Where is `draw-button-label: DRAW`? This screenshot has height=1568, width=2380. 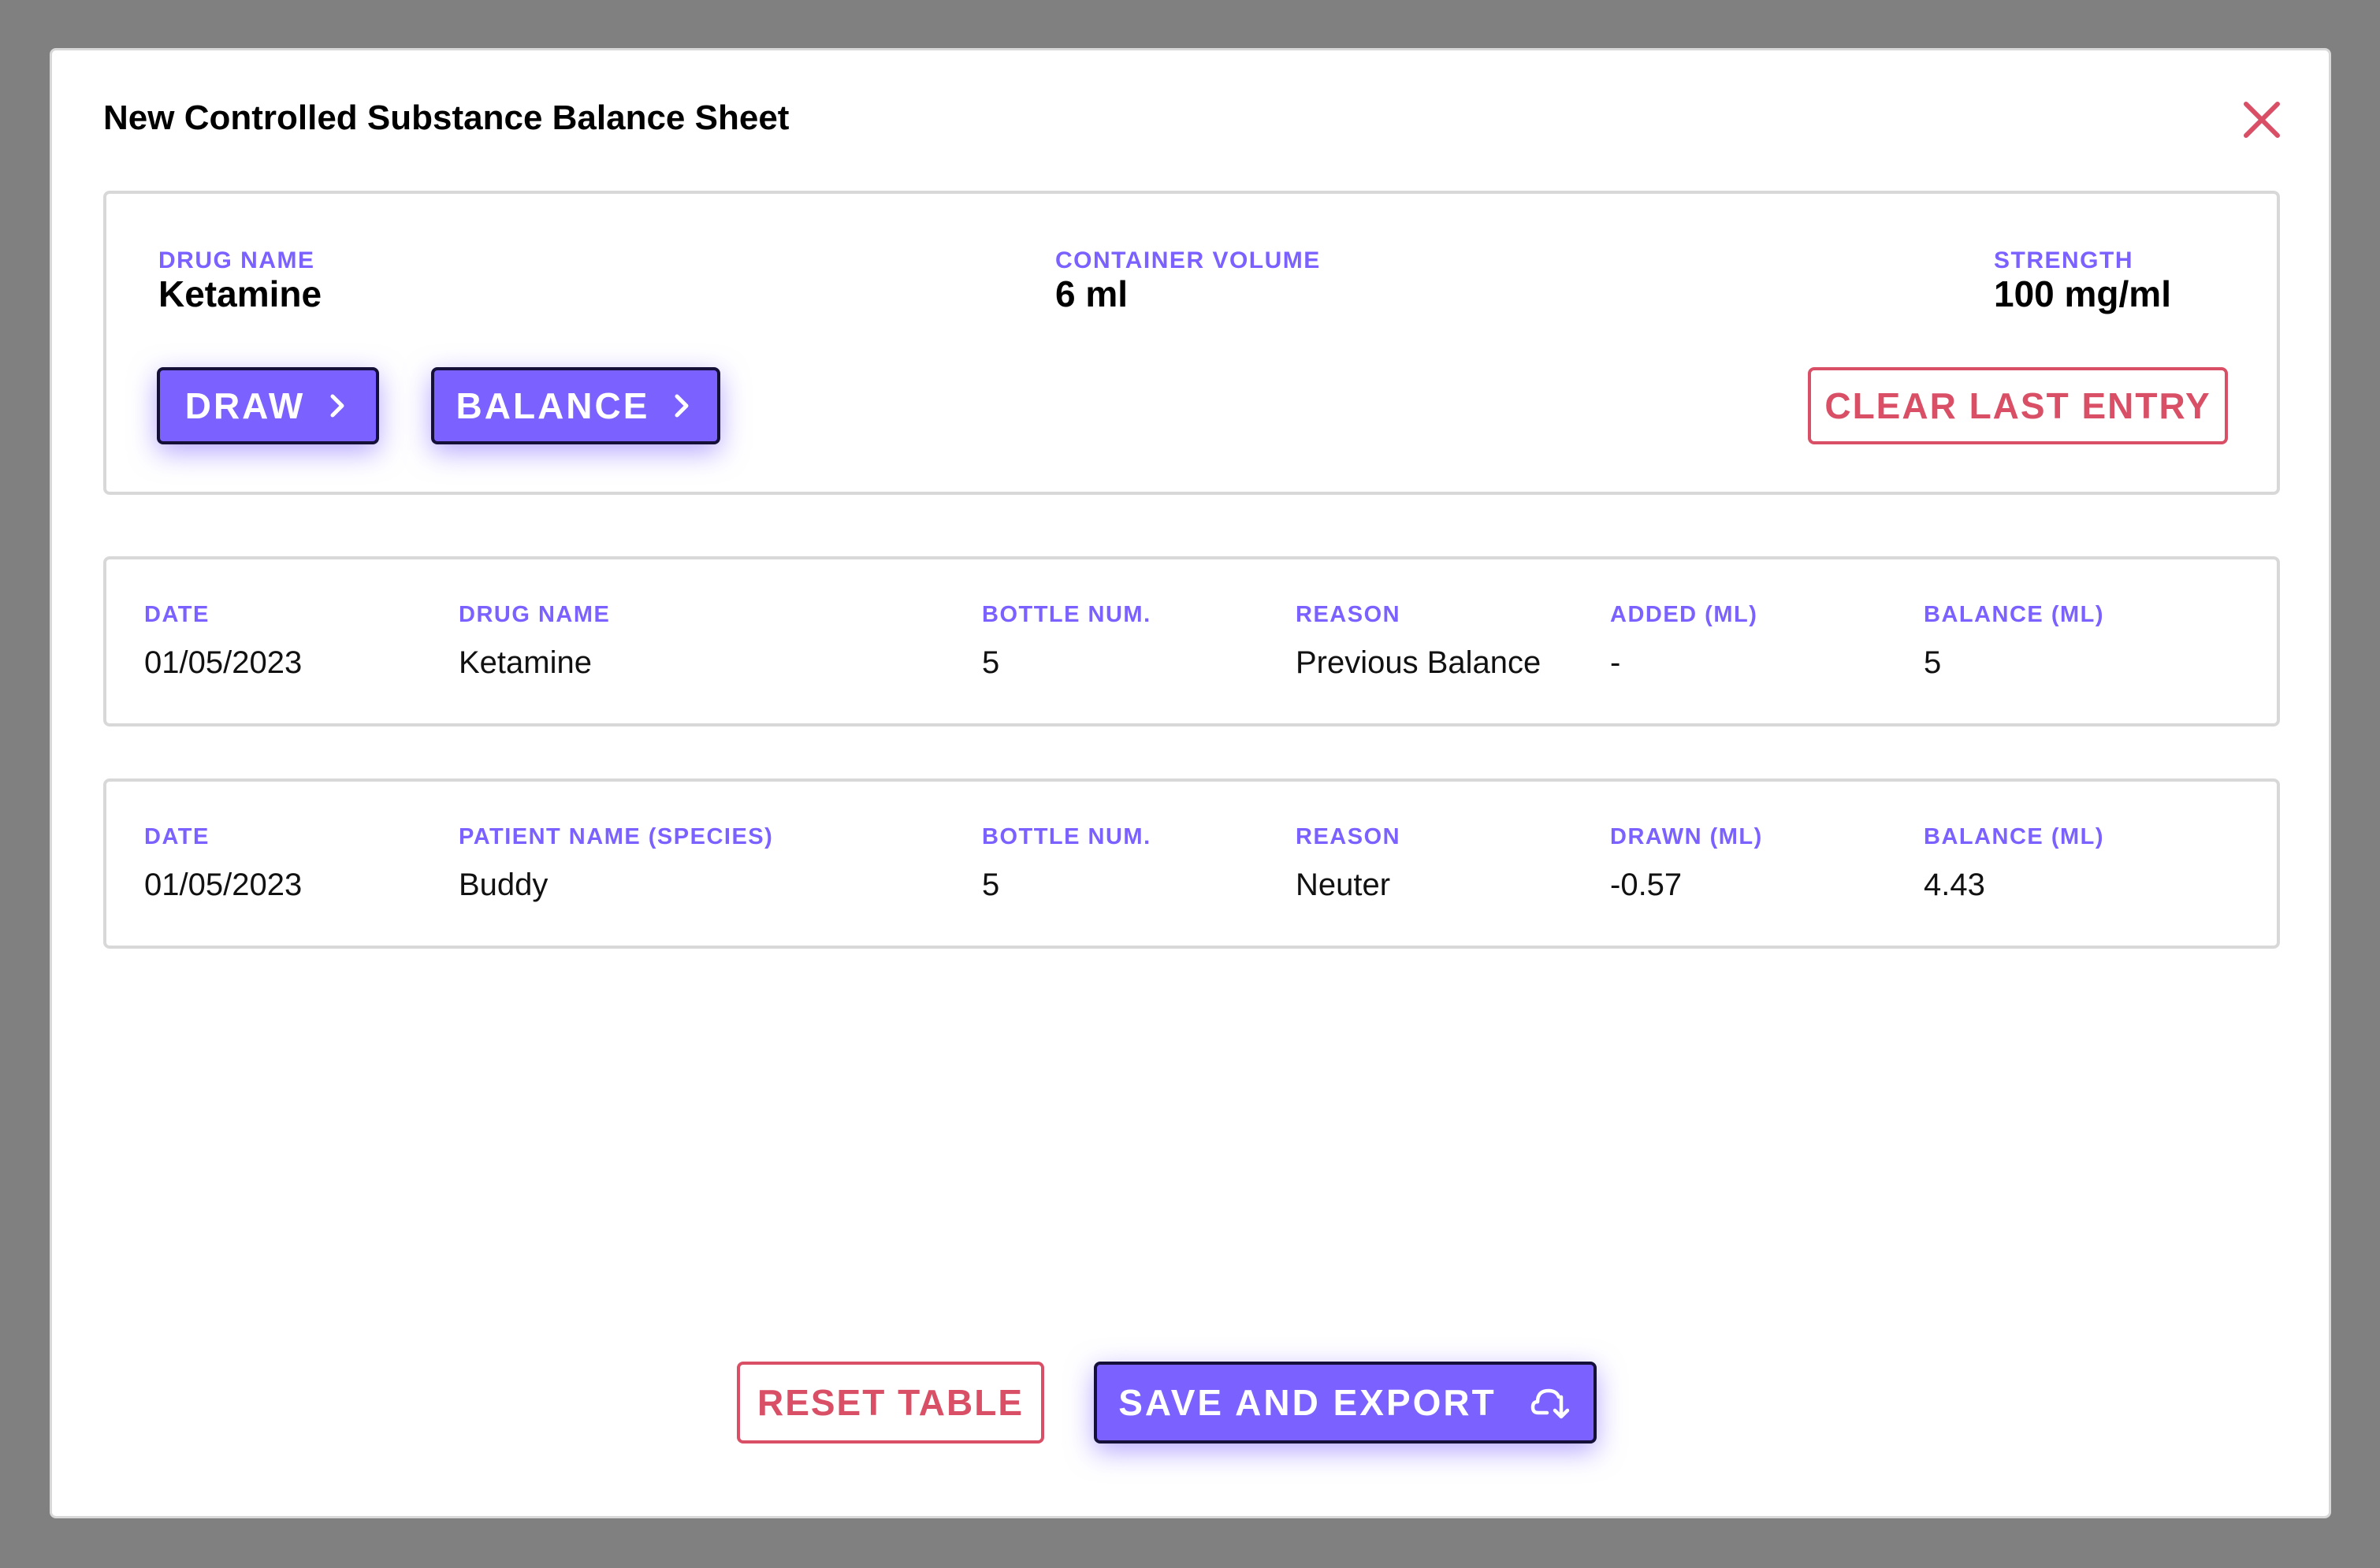
draw-button-label: DRAW is located at coordinates (245, 406).